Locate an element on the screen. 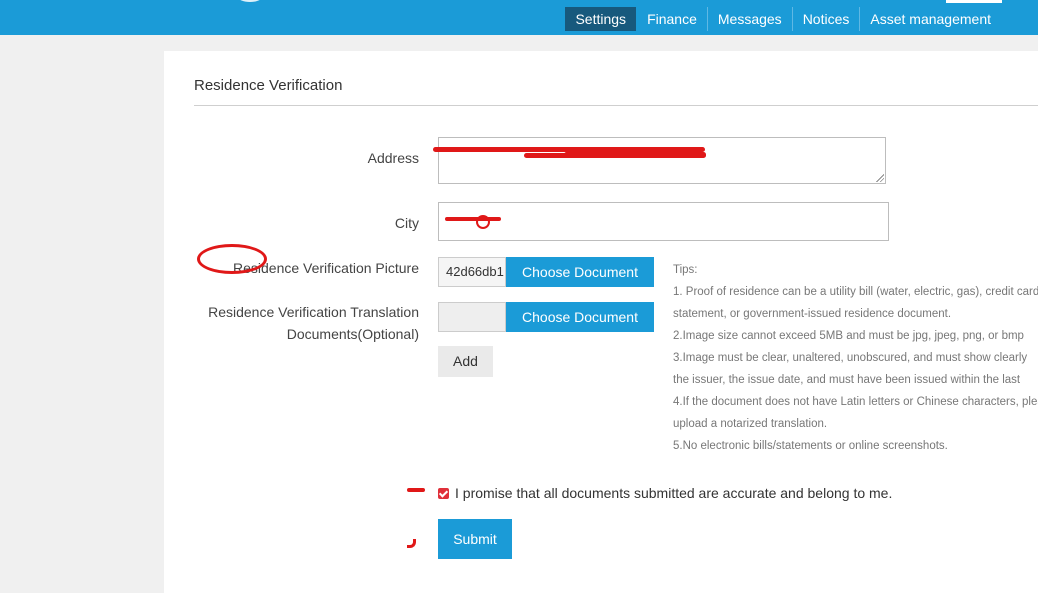  city-label: City is located at coordinates (406, 223).